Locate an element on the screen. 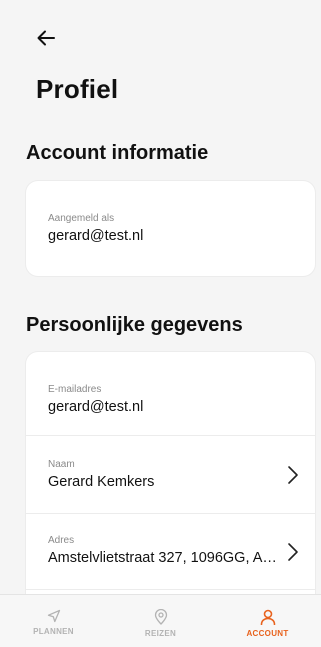 This screenshot has height=647, width=321. email-value: gerard@test.nl is located at coordinates (96, 407).